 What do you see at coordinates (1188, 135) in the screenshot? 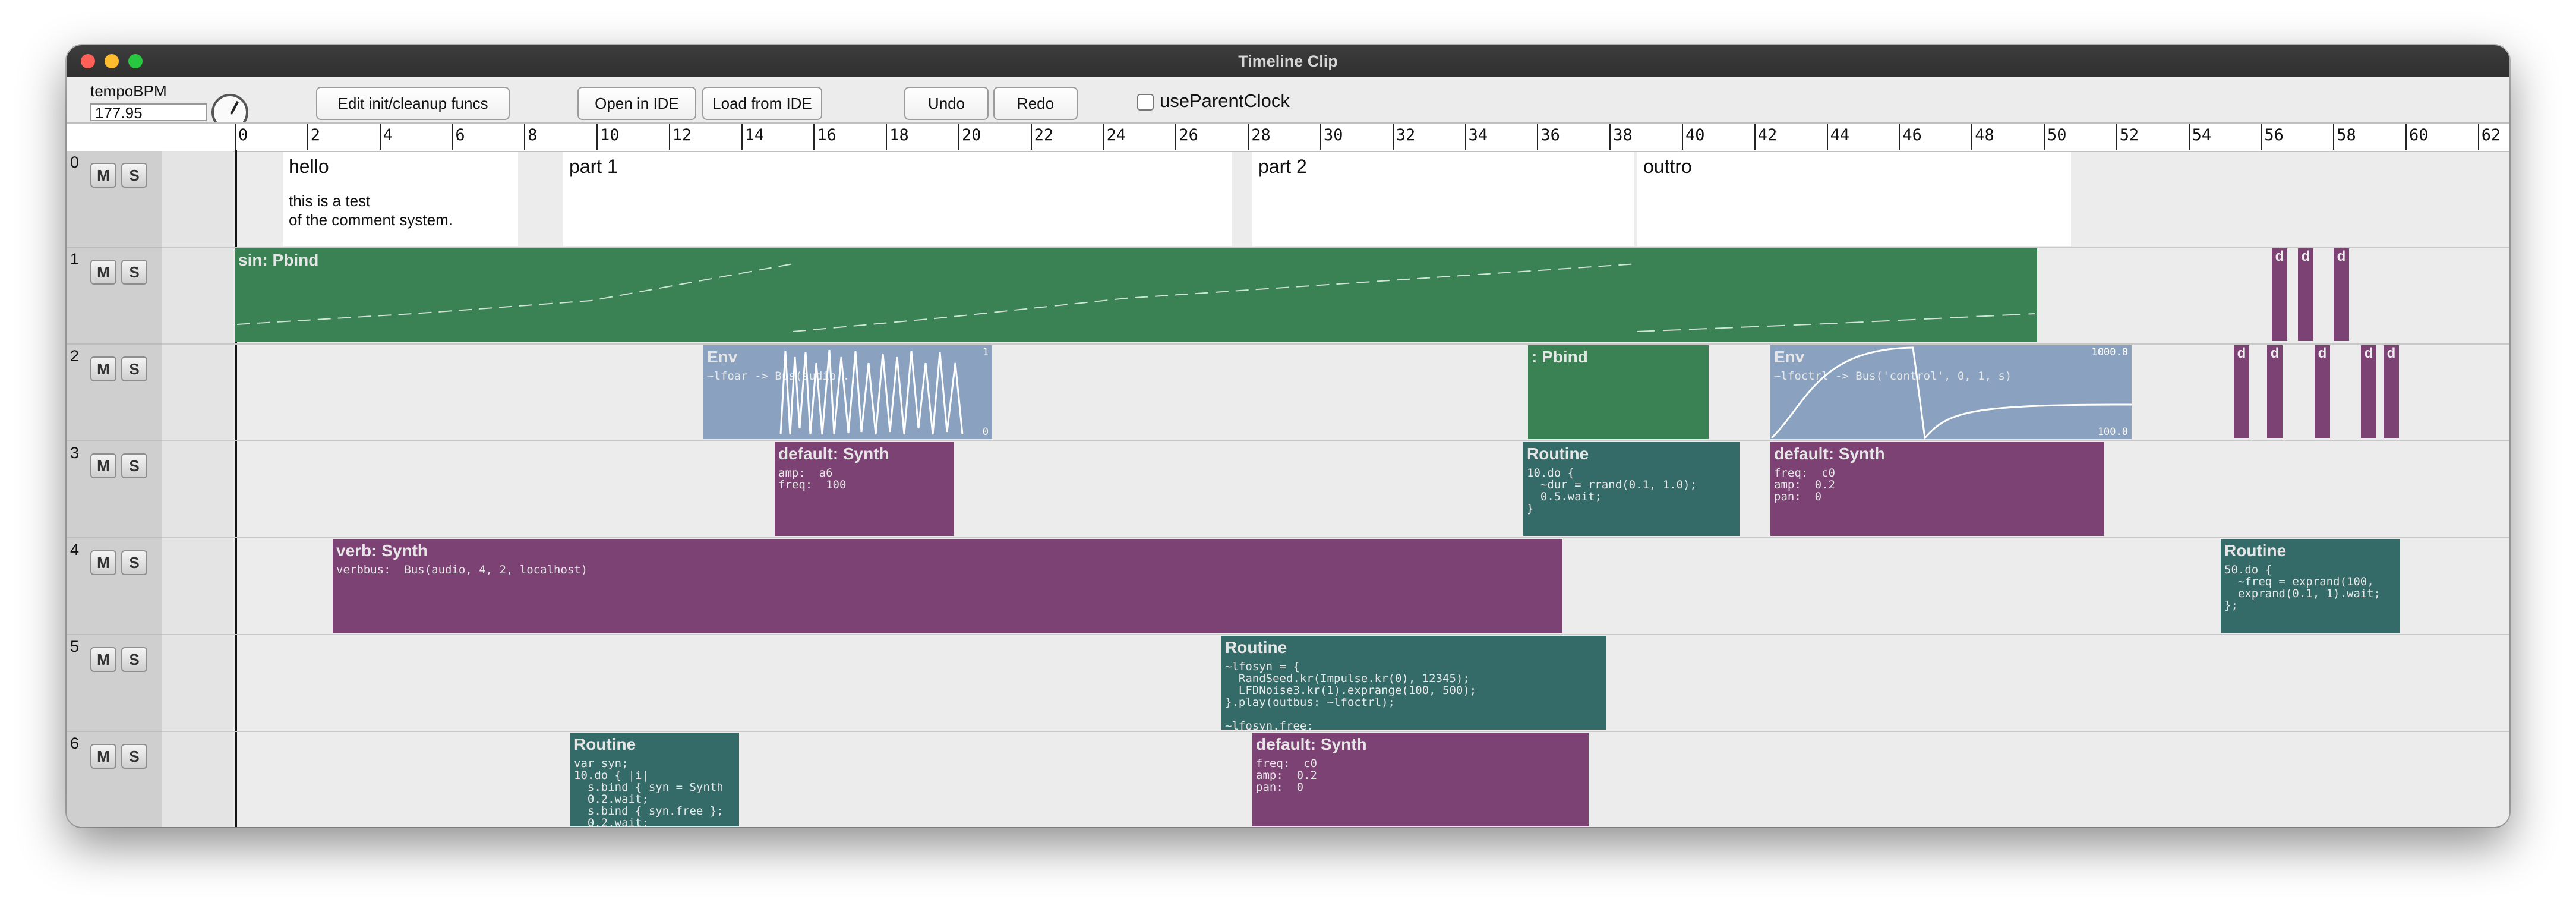
I see `ruler-tick-label: 26` at bounding box center [1188, 135].